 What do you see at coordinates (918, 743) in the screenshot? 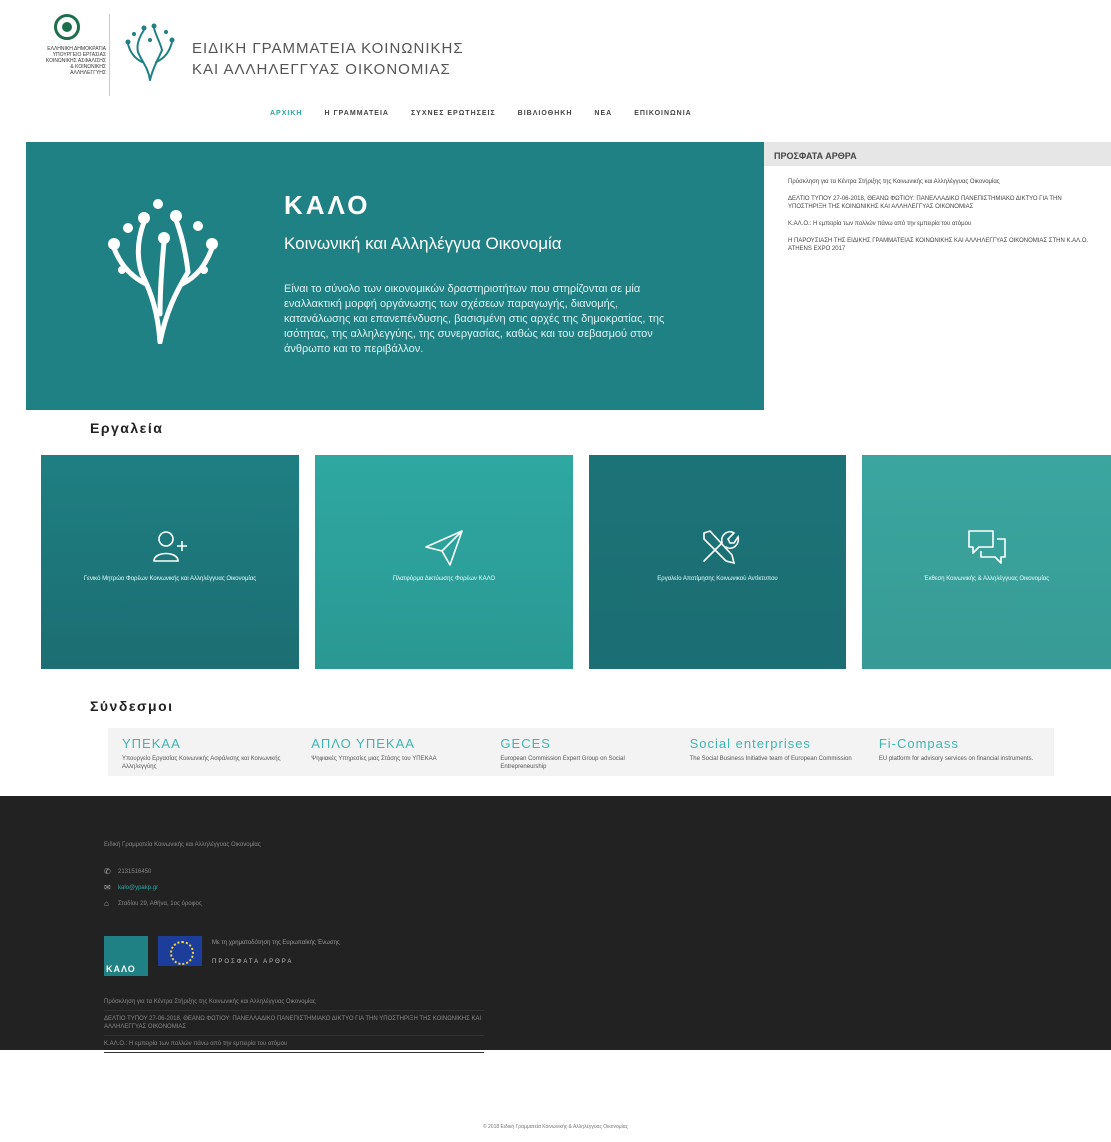
I see `link-title: Fi-Compass` at bounding box center [918, 743].